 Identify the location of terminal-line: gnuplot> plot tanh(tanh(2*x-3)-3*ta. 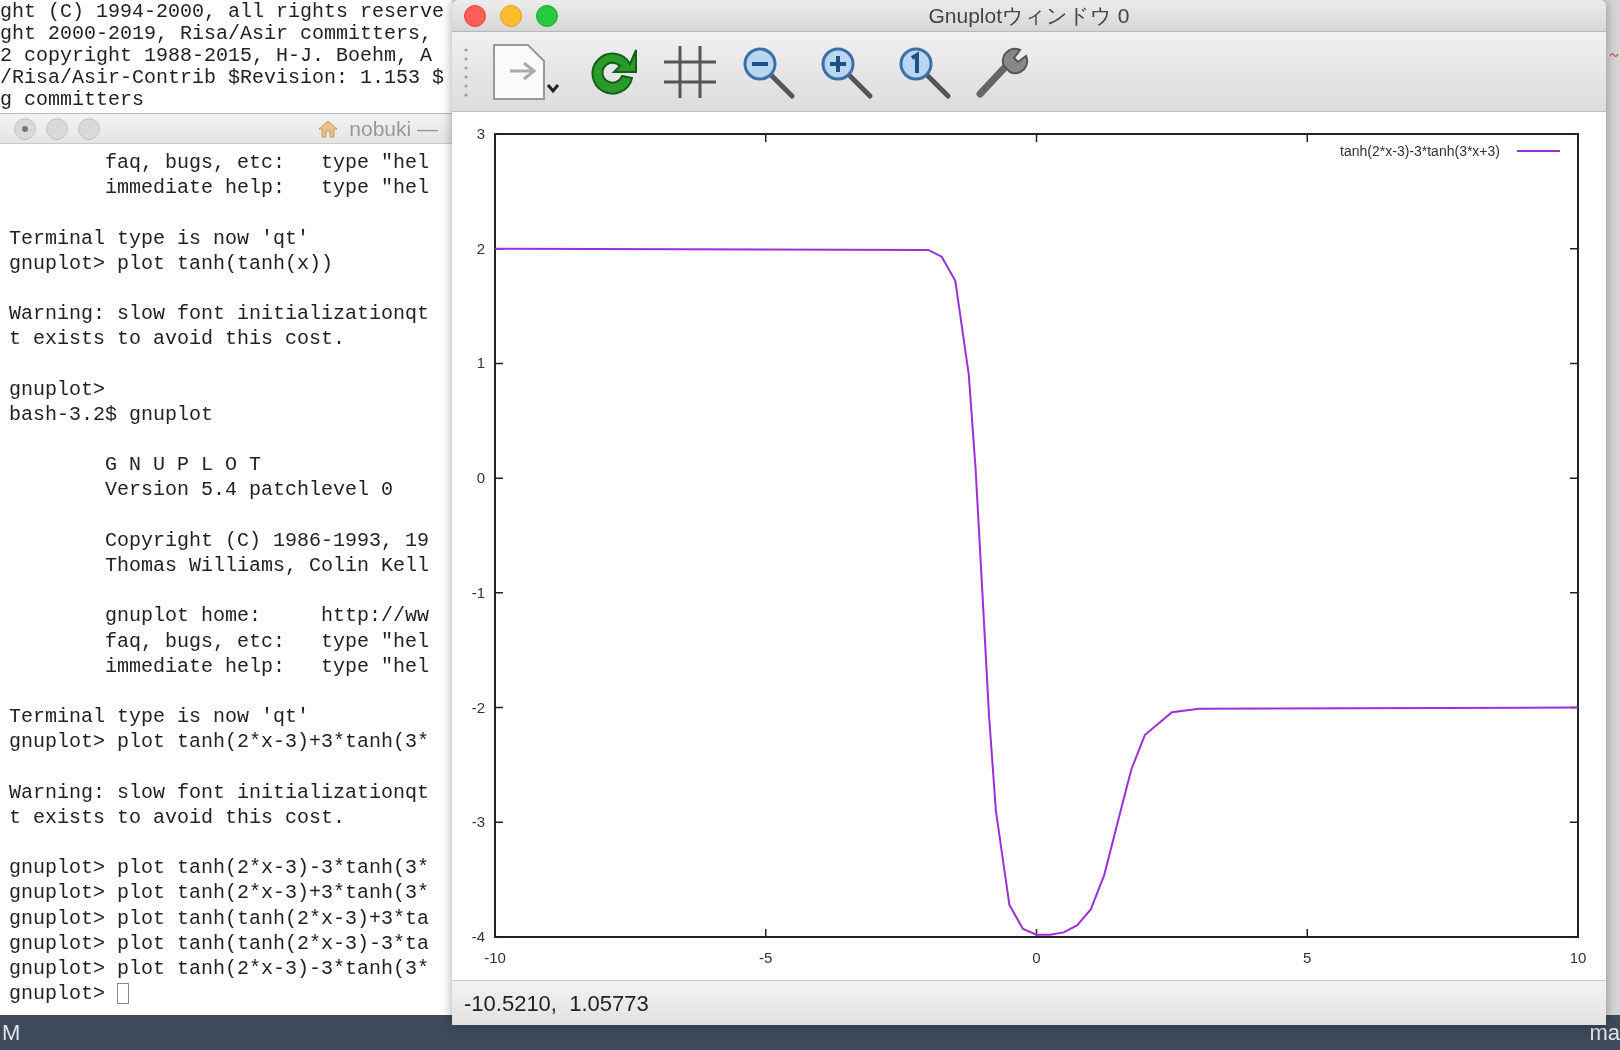
(219, 943).